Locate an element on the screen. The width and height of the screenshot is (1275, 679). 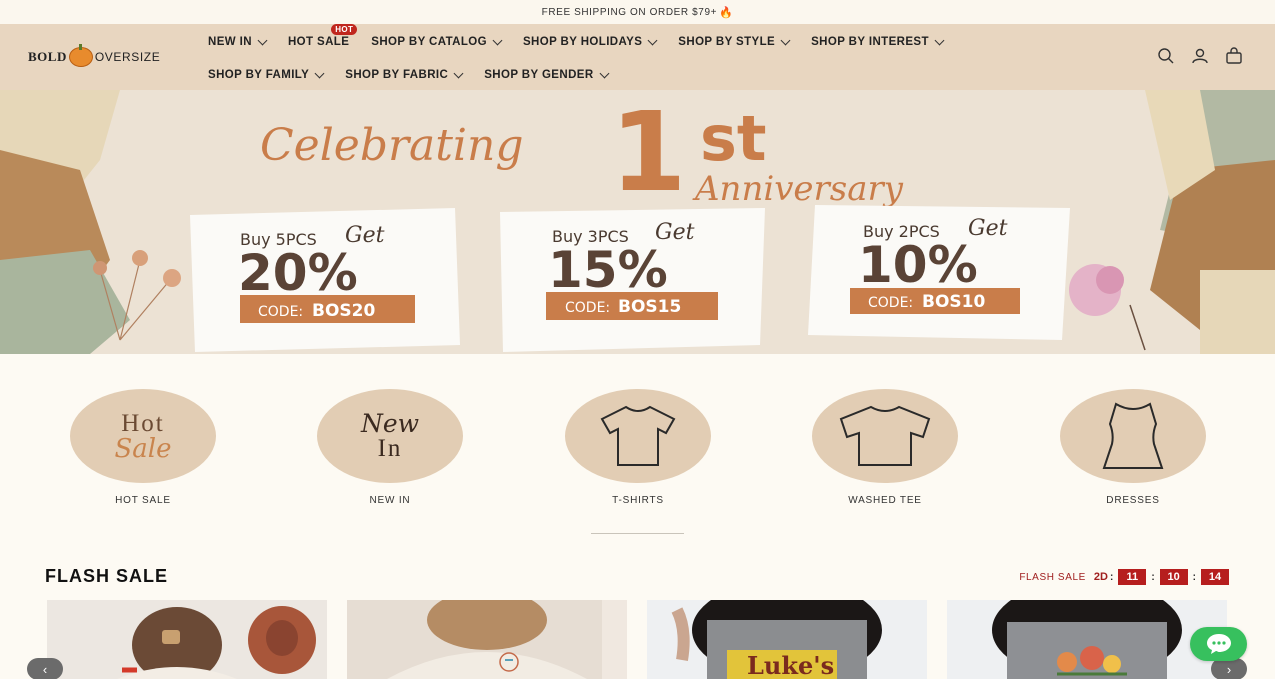
offer-discount: 15% is located at coordinates (608, 270).